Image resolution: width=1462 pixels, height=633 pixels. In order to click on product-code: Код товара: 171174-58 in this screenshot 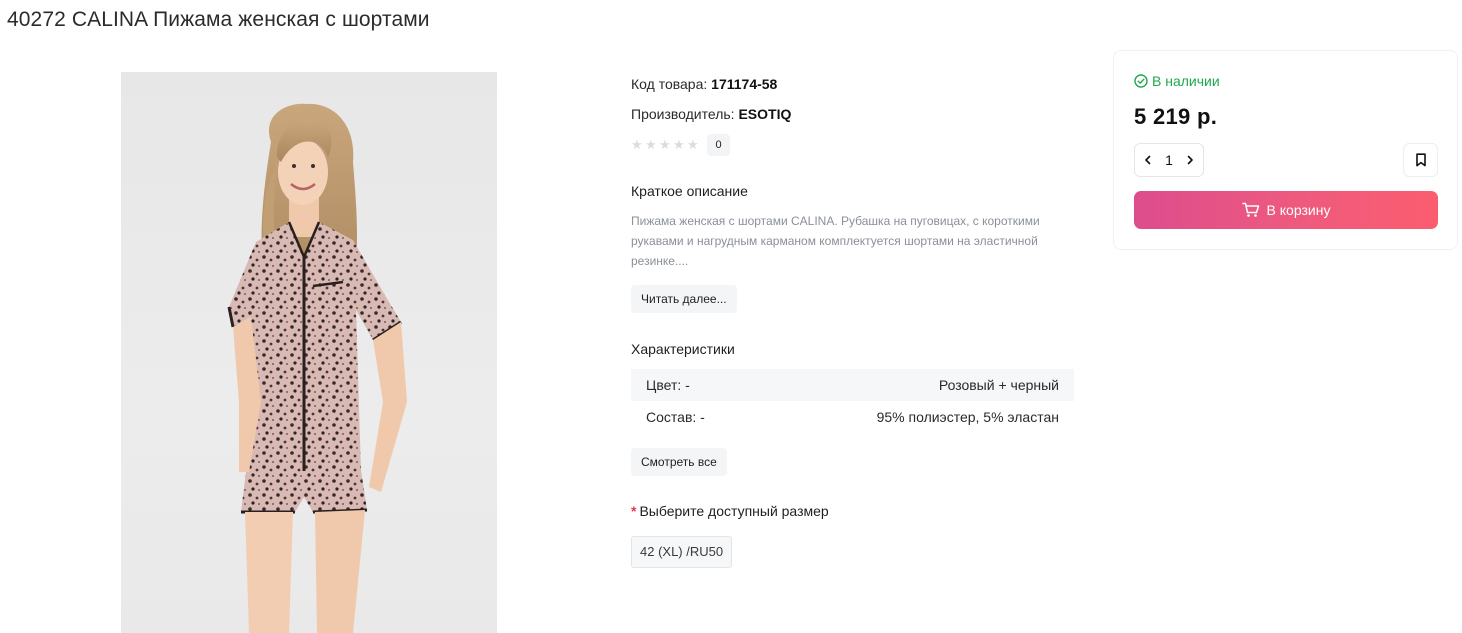, I will do `click(704, 84)`.